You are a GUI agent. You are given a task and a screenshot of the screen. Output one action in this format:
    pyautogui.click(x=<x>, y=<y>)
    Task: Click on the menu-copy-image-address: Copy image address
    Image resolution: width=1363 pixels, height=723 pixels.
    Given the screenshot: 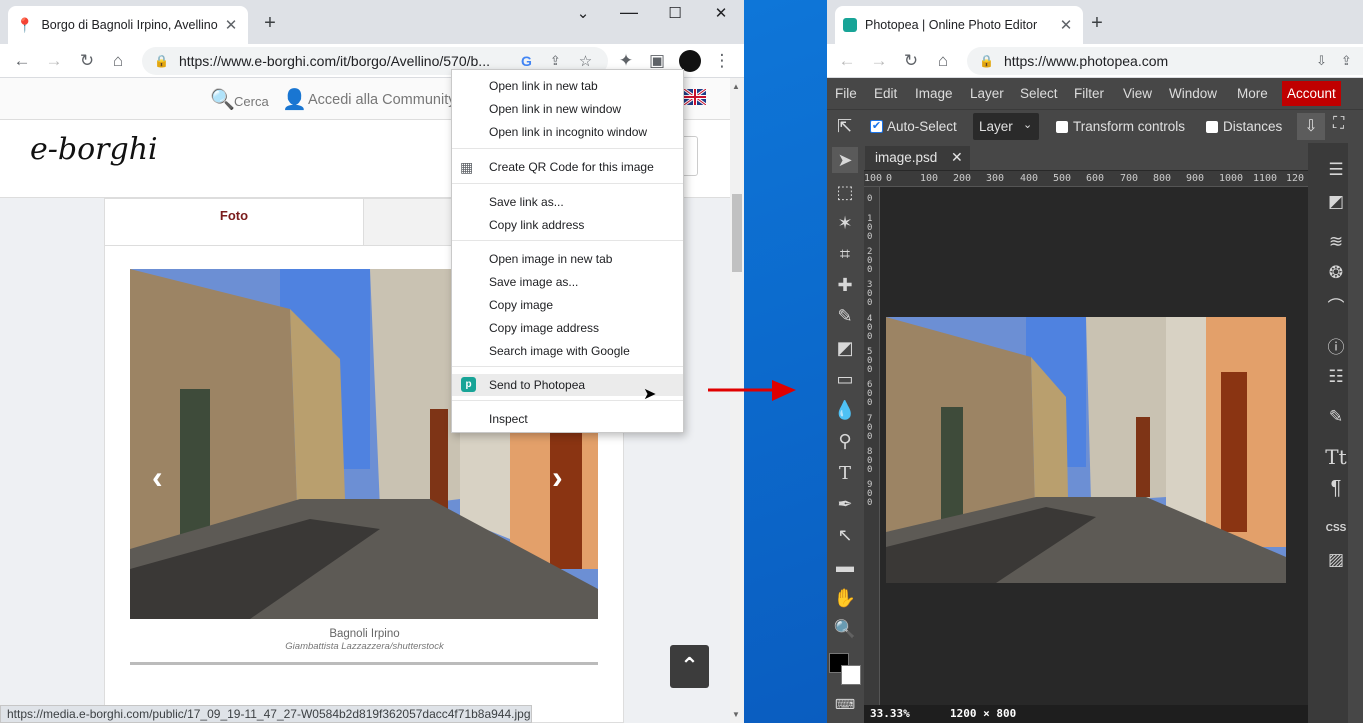 What is the action you would take?
    pyautogui.click(x=567, y=328)
    